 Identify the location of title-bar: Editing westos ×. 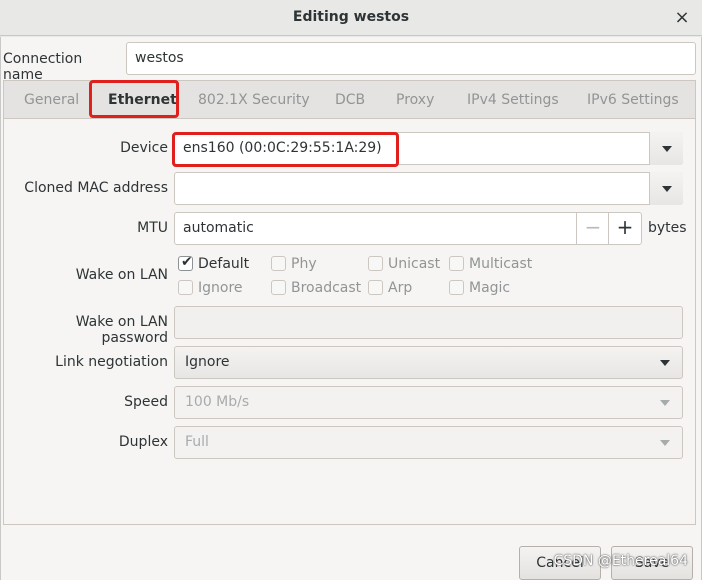
(351, 18).